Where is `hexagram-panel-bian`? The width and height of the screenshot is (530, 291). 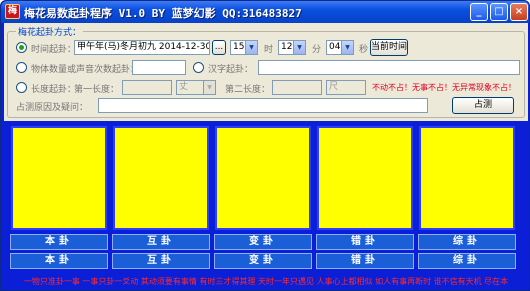 hexagram-panel-bian is located at coordinates (263, 178).